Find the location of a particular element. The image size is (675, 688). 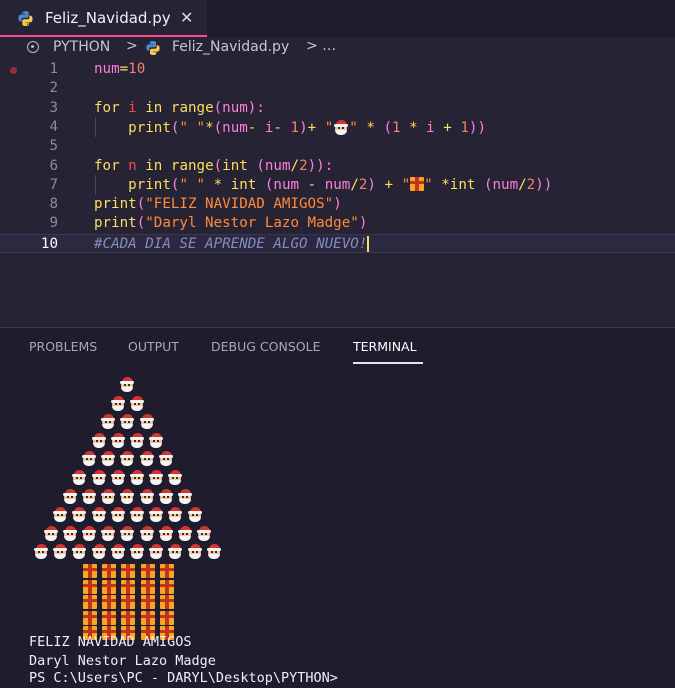

token: ) is located at coordinates (371, 184).